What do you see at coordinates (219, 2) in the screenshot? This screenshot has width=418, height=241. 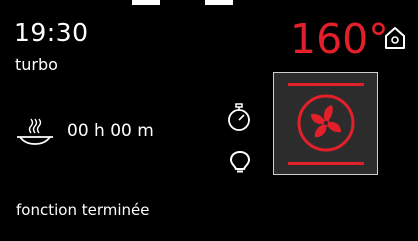 I see `top-tab-right` at bounding box center [219, 2].